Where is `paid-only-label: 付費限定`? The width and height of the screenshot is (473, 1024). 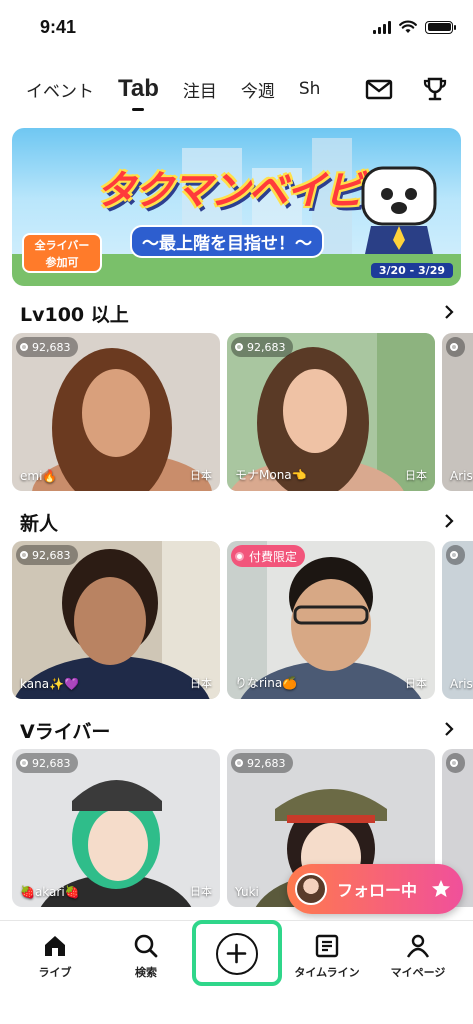 paid-only-label: 付費限定 is located at coordinates (273, 556).